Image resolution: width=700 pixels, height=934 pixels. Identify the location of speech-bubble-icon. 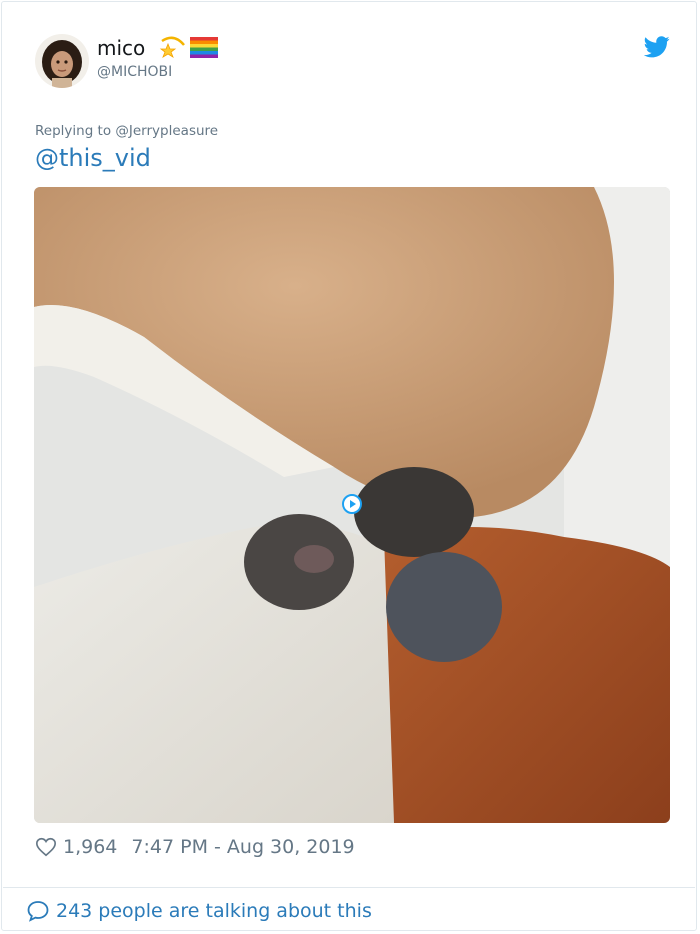
(38, 911).